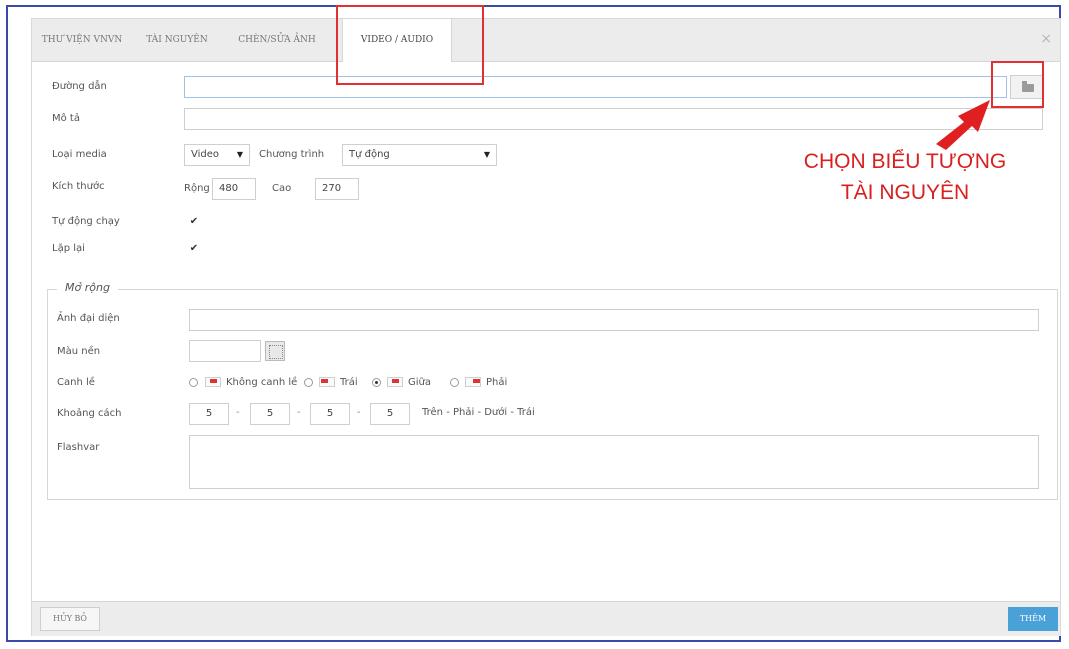  Describe the element at coordinates (205, 154) in the screenshot. I see `media-type-value: Video` at that location.